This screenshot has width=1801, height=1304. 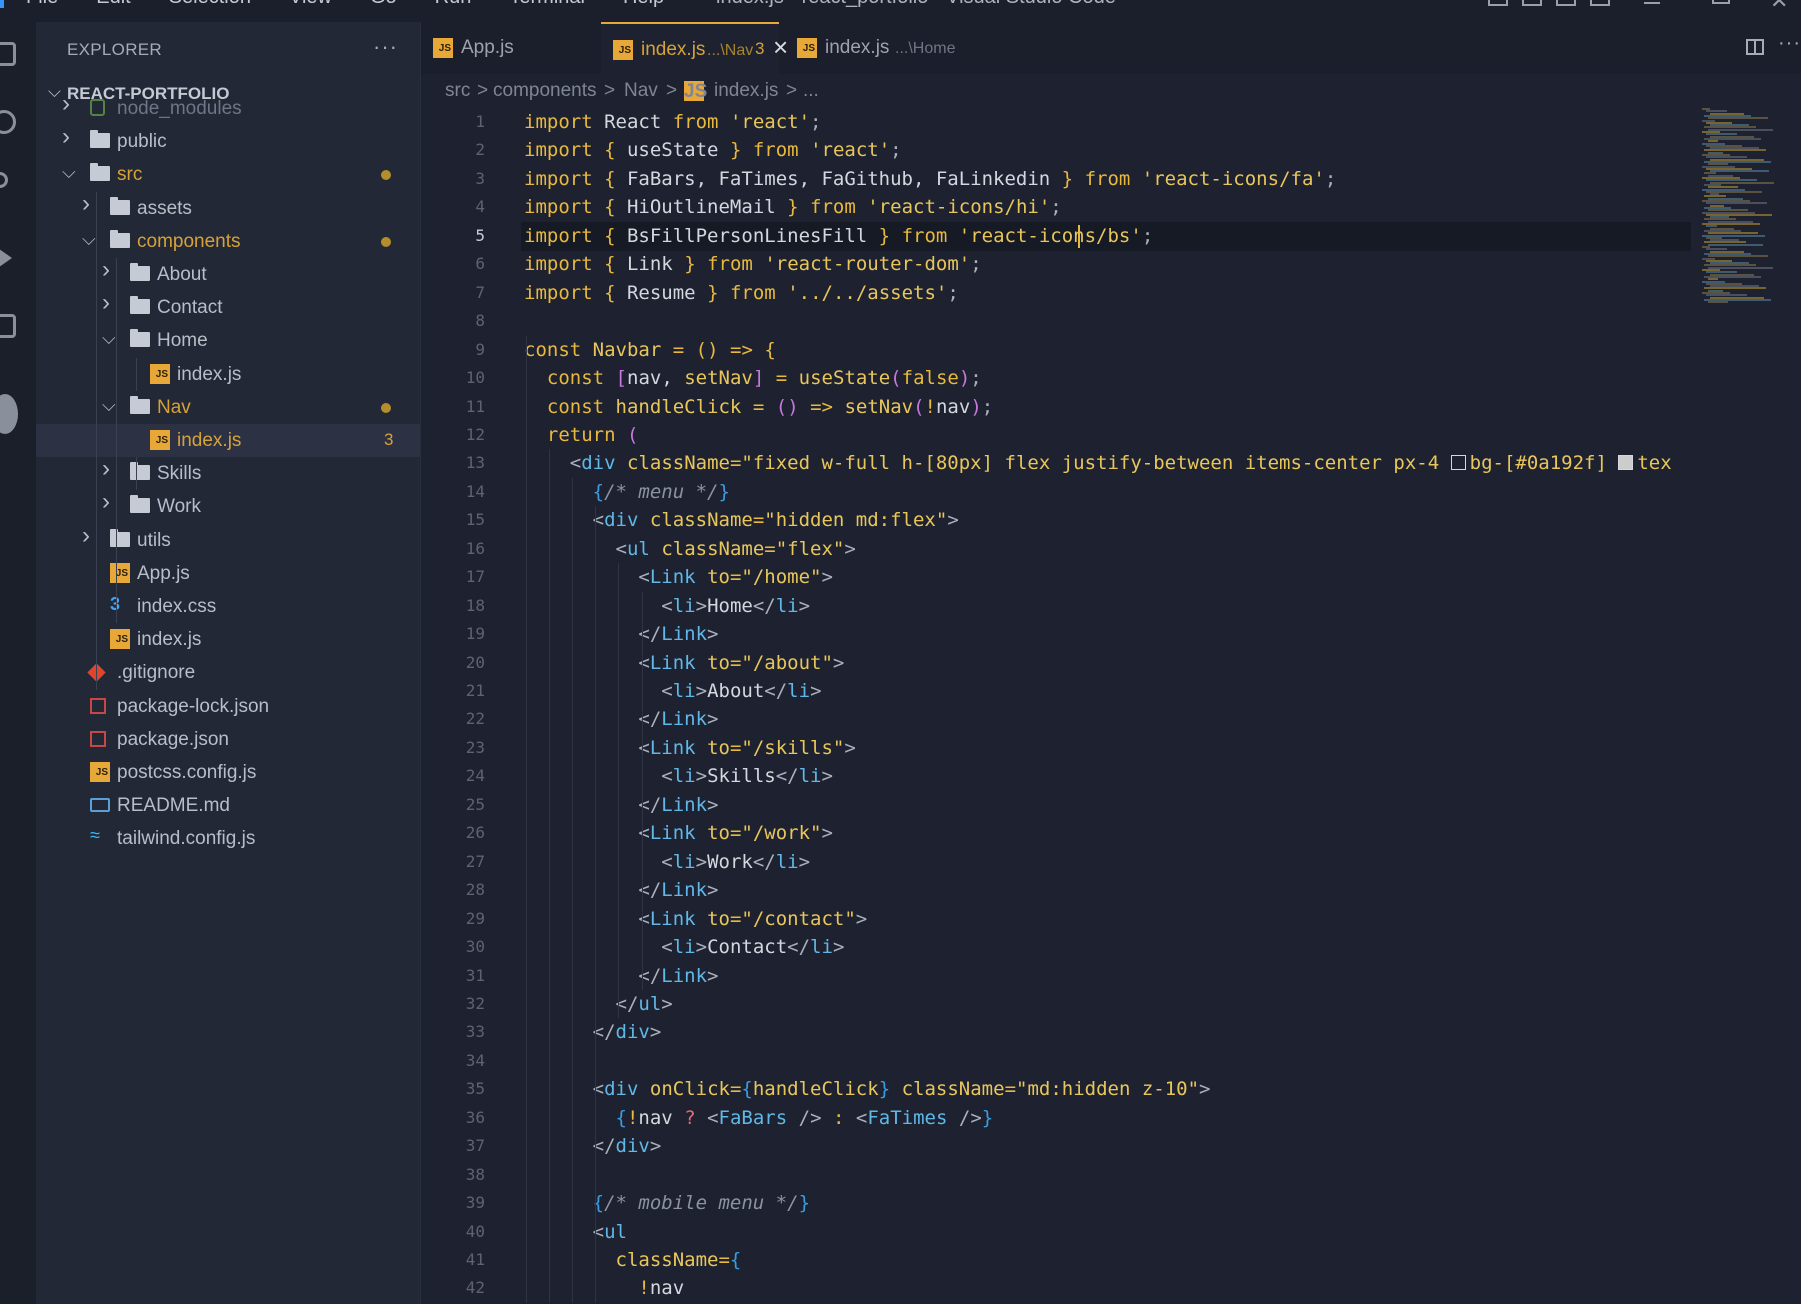 What do you see at coordinates (228, 539) in the screenshot?
I see `tree-item: › utils` at bounding box center [228, 539].